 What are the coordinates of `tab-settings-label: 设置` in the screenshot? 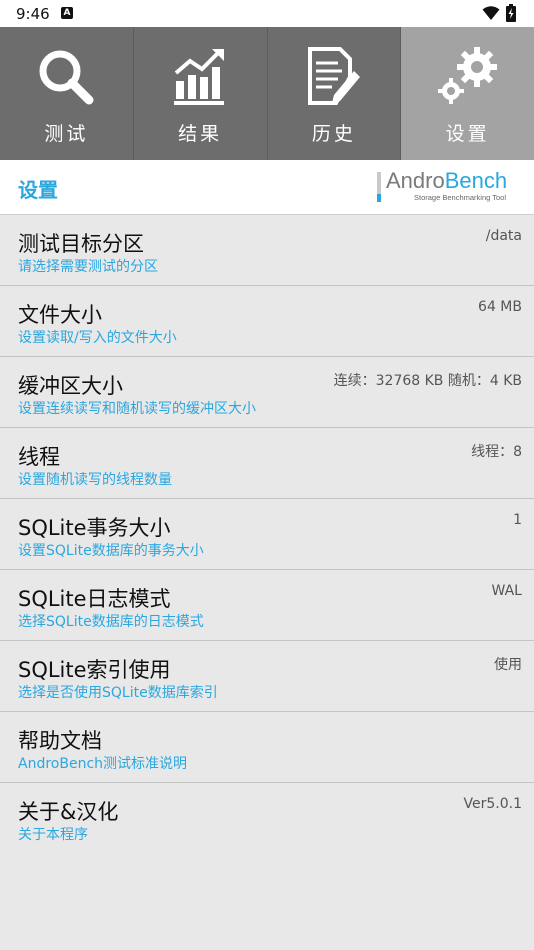 It's located at (467, 134).